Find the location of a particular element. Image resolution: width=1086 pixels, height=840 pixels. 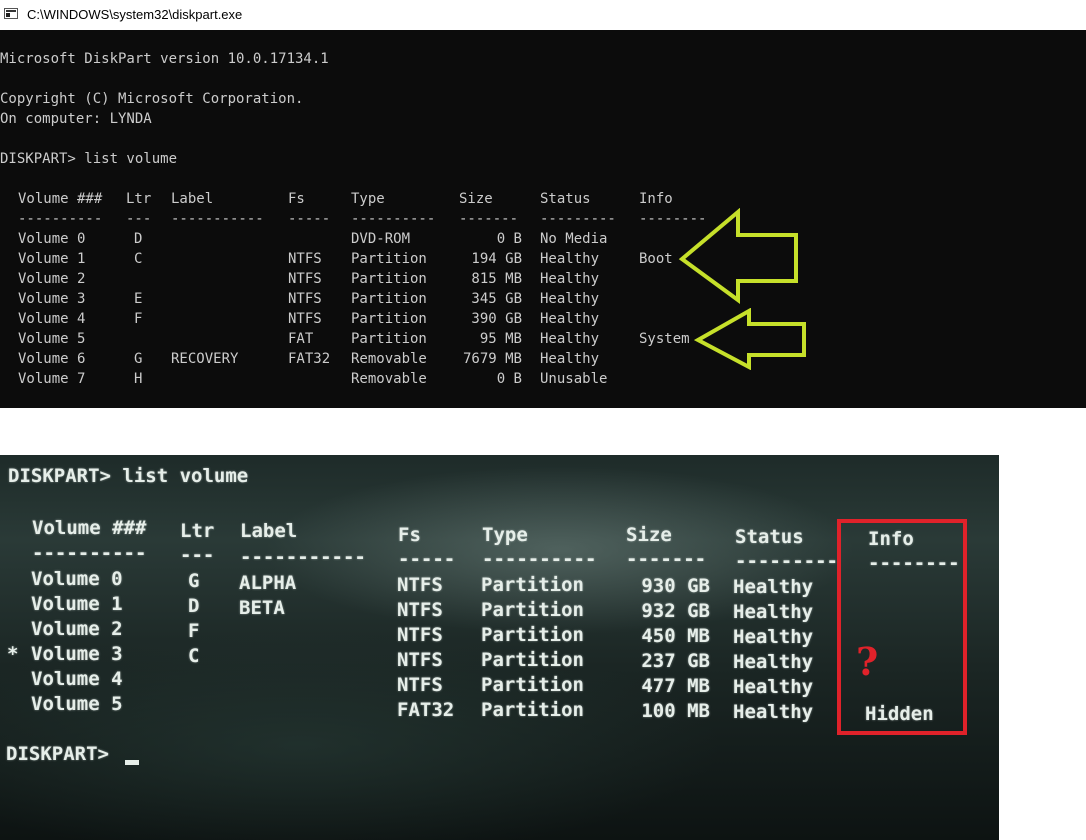

question-mark: ? is located at coordinates (867, 661).